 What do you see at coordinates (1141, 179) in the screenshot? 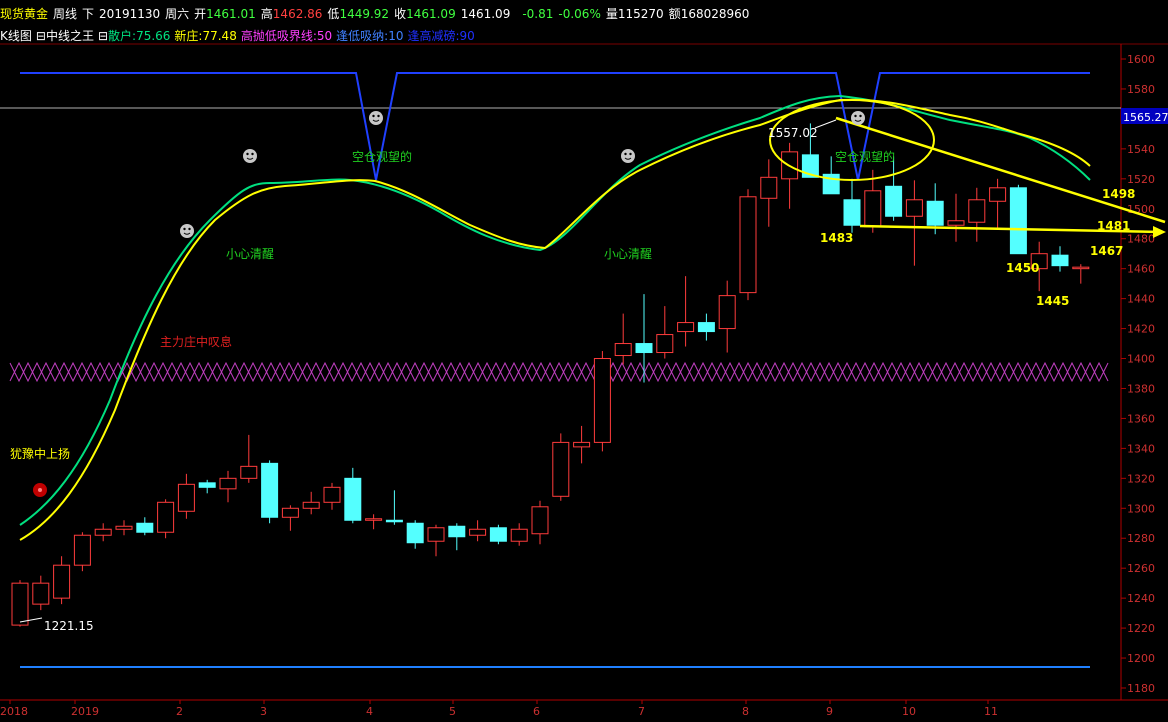
I see `price-tick-label: 1520` at bounding box center [1141, 179].